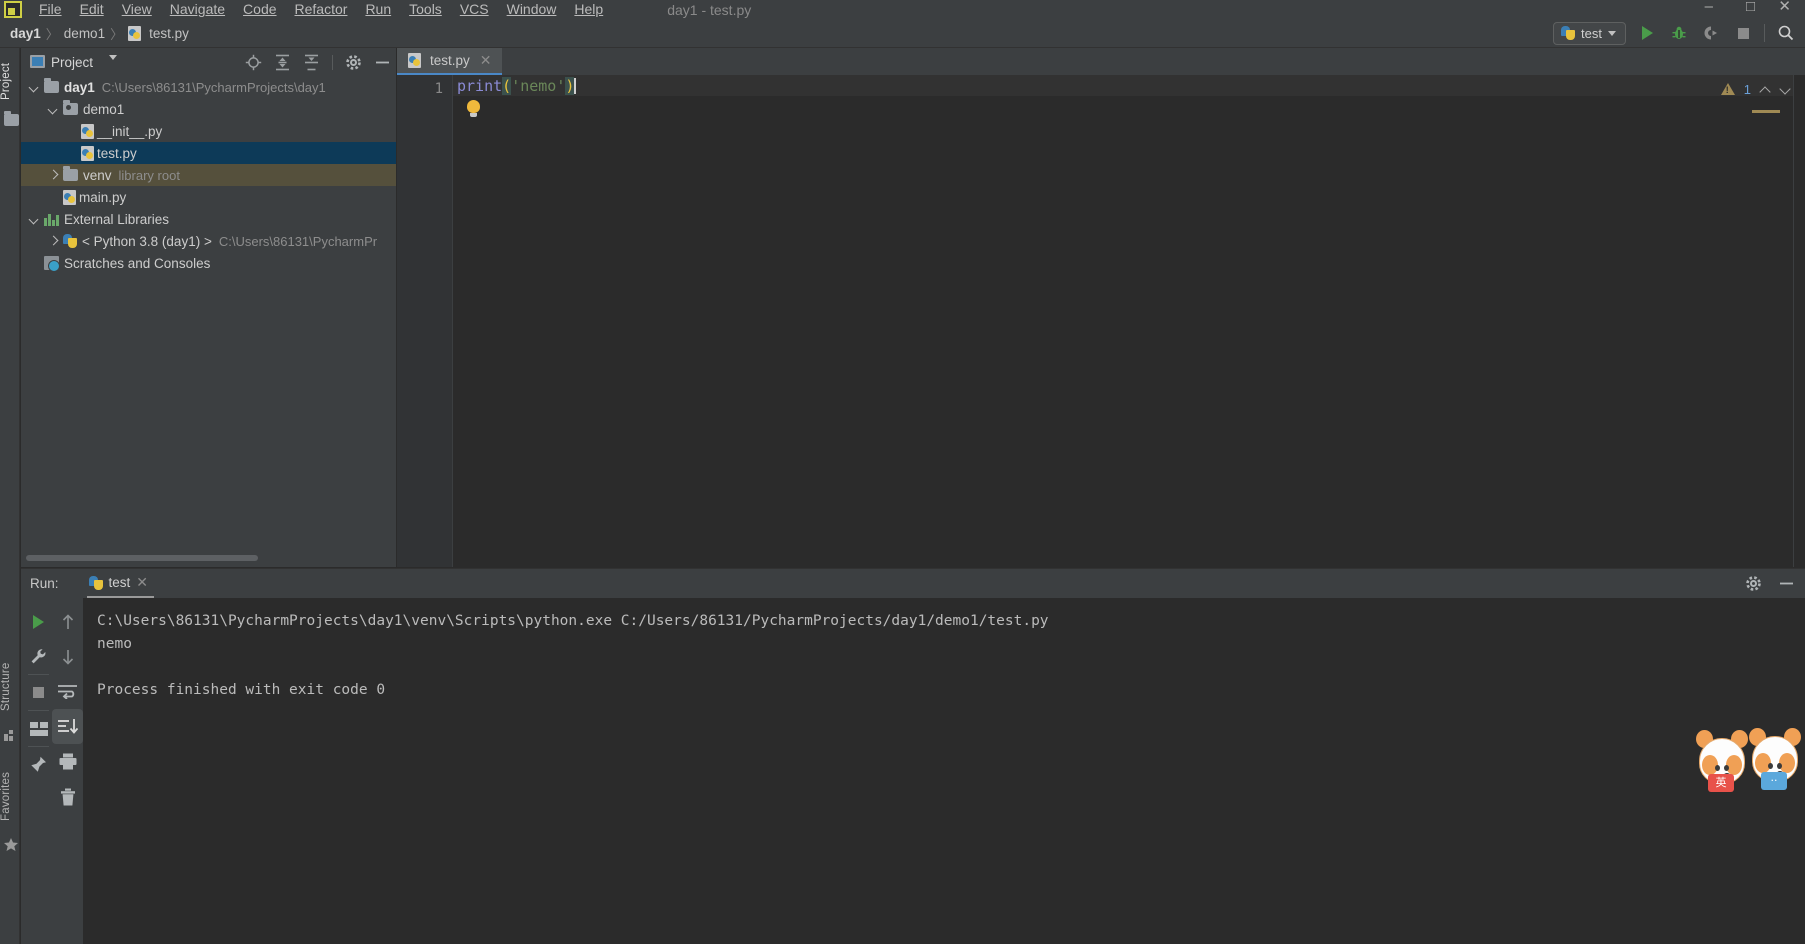  What do you see at coordinates (208, 87) in the screenshot?
I see `tree-node-day1: day1 C:\Users\86131\PycharmProjects\day1` at bounding box center [208, 87].